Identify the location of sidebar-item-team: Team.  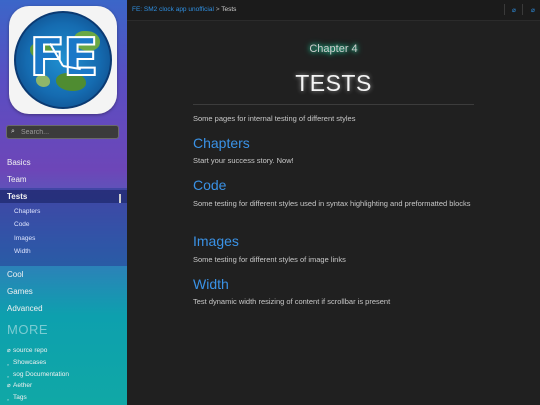
(17, 179).